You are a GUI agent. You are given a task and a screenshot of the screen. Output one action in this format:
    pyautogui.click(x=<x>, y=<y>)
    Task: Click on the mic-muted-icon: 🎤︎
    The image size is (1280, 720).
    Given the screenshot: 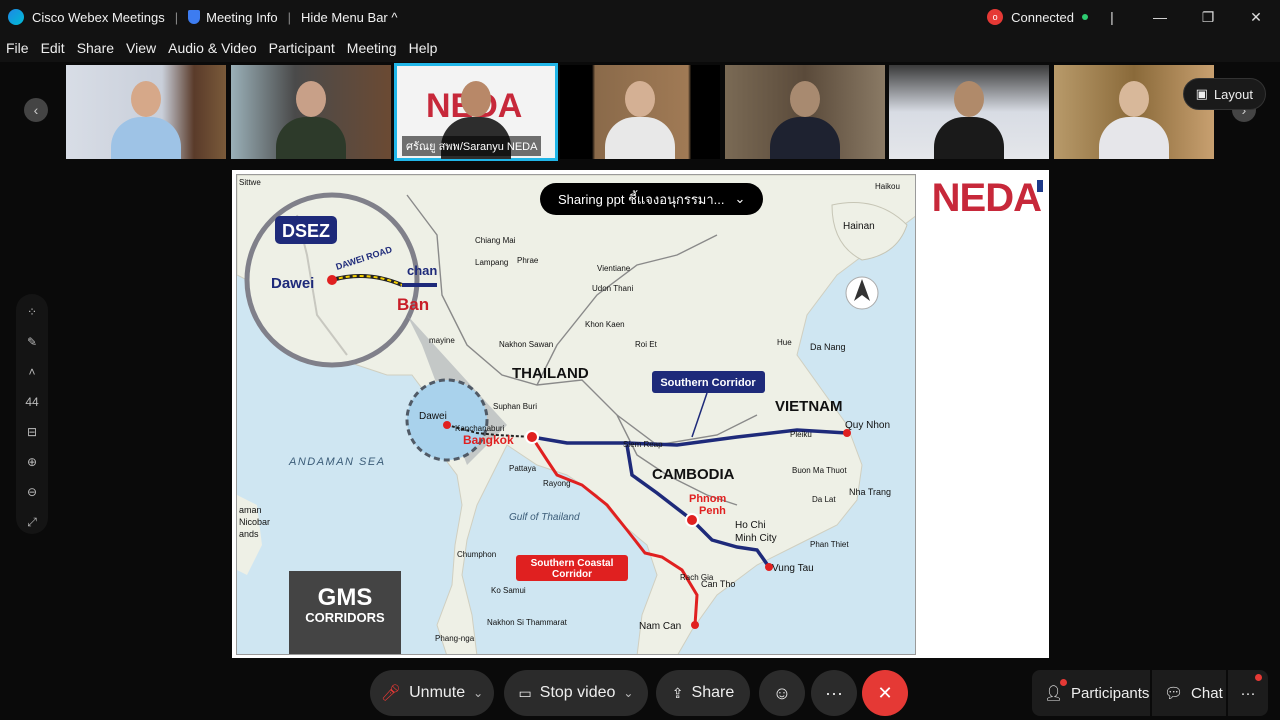 What is the action you would take?
    pyautogui.click(x=391, y=693)
    